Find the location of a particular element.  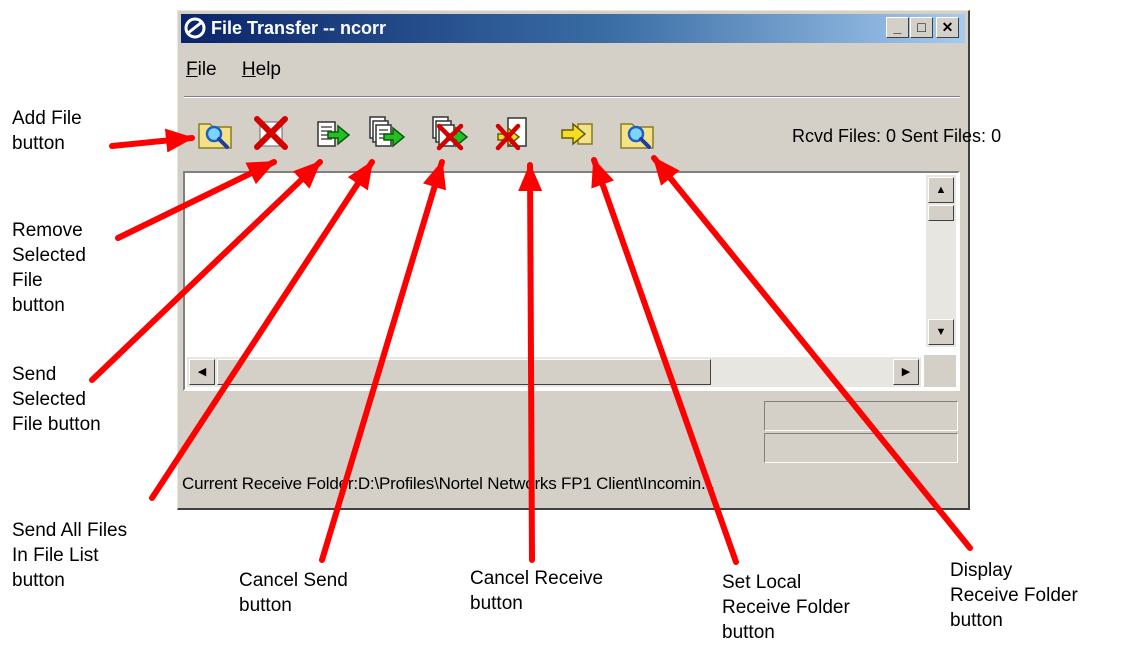

red-x-icon is located at coordinates (271, 133).